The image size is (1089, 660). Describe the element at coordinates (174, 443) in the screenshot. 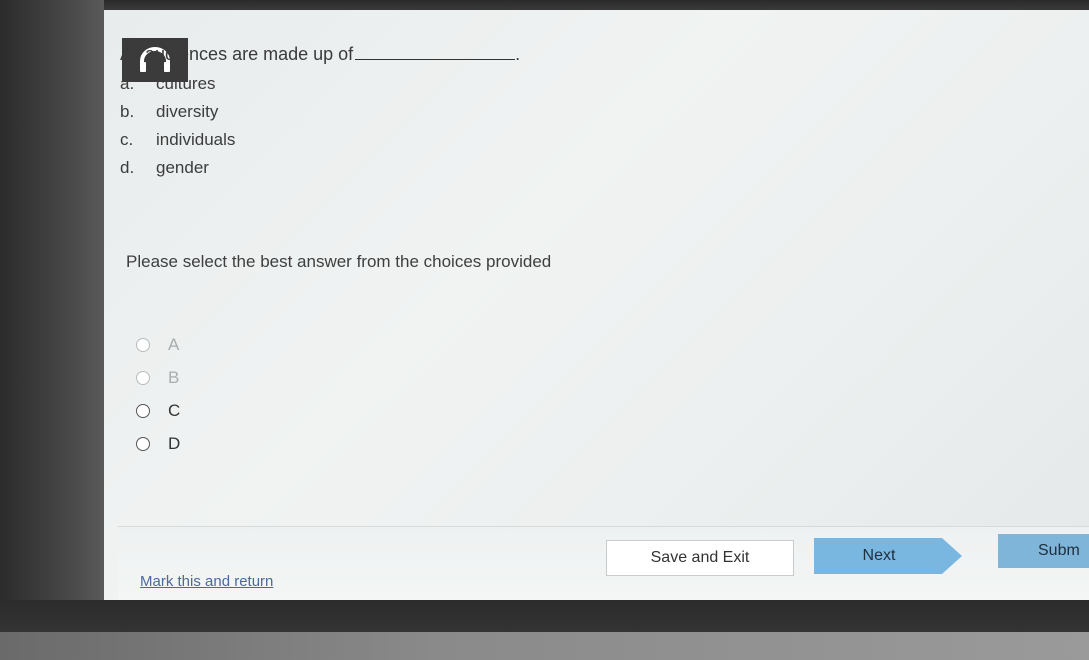

I see `radio-label: D` at that location.